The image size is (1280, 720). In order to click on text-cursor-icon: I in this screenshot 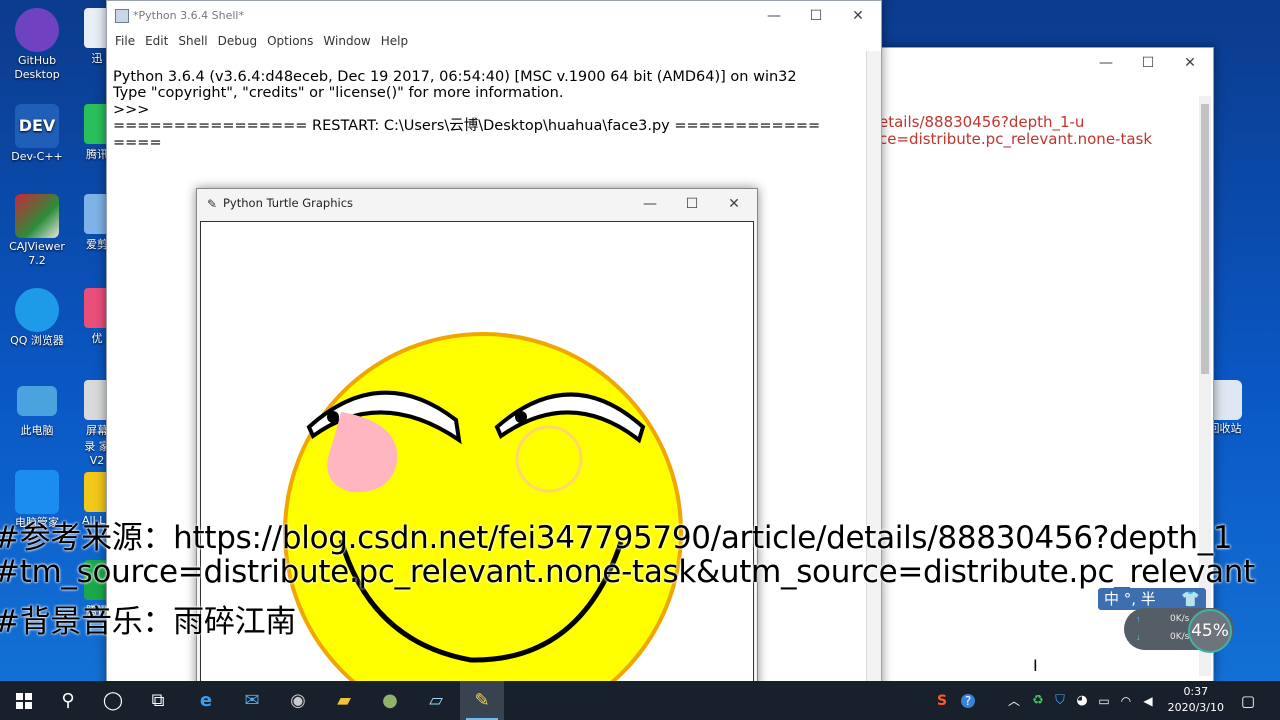, I will do `click(1035, 665)`.